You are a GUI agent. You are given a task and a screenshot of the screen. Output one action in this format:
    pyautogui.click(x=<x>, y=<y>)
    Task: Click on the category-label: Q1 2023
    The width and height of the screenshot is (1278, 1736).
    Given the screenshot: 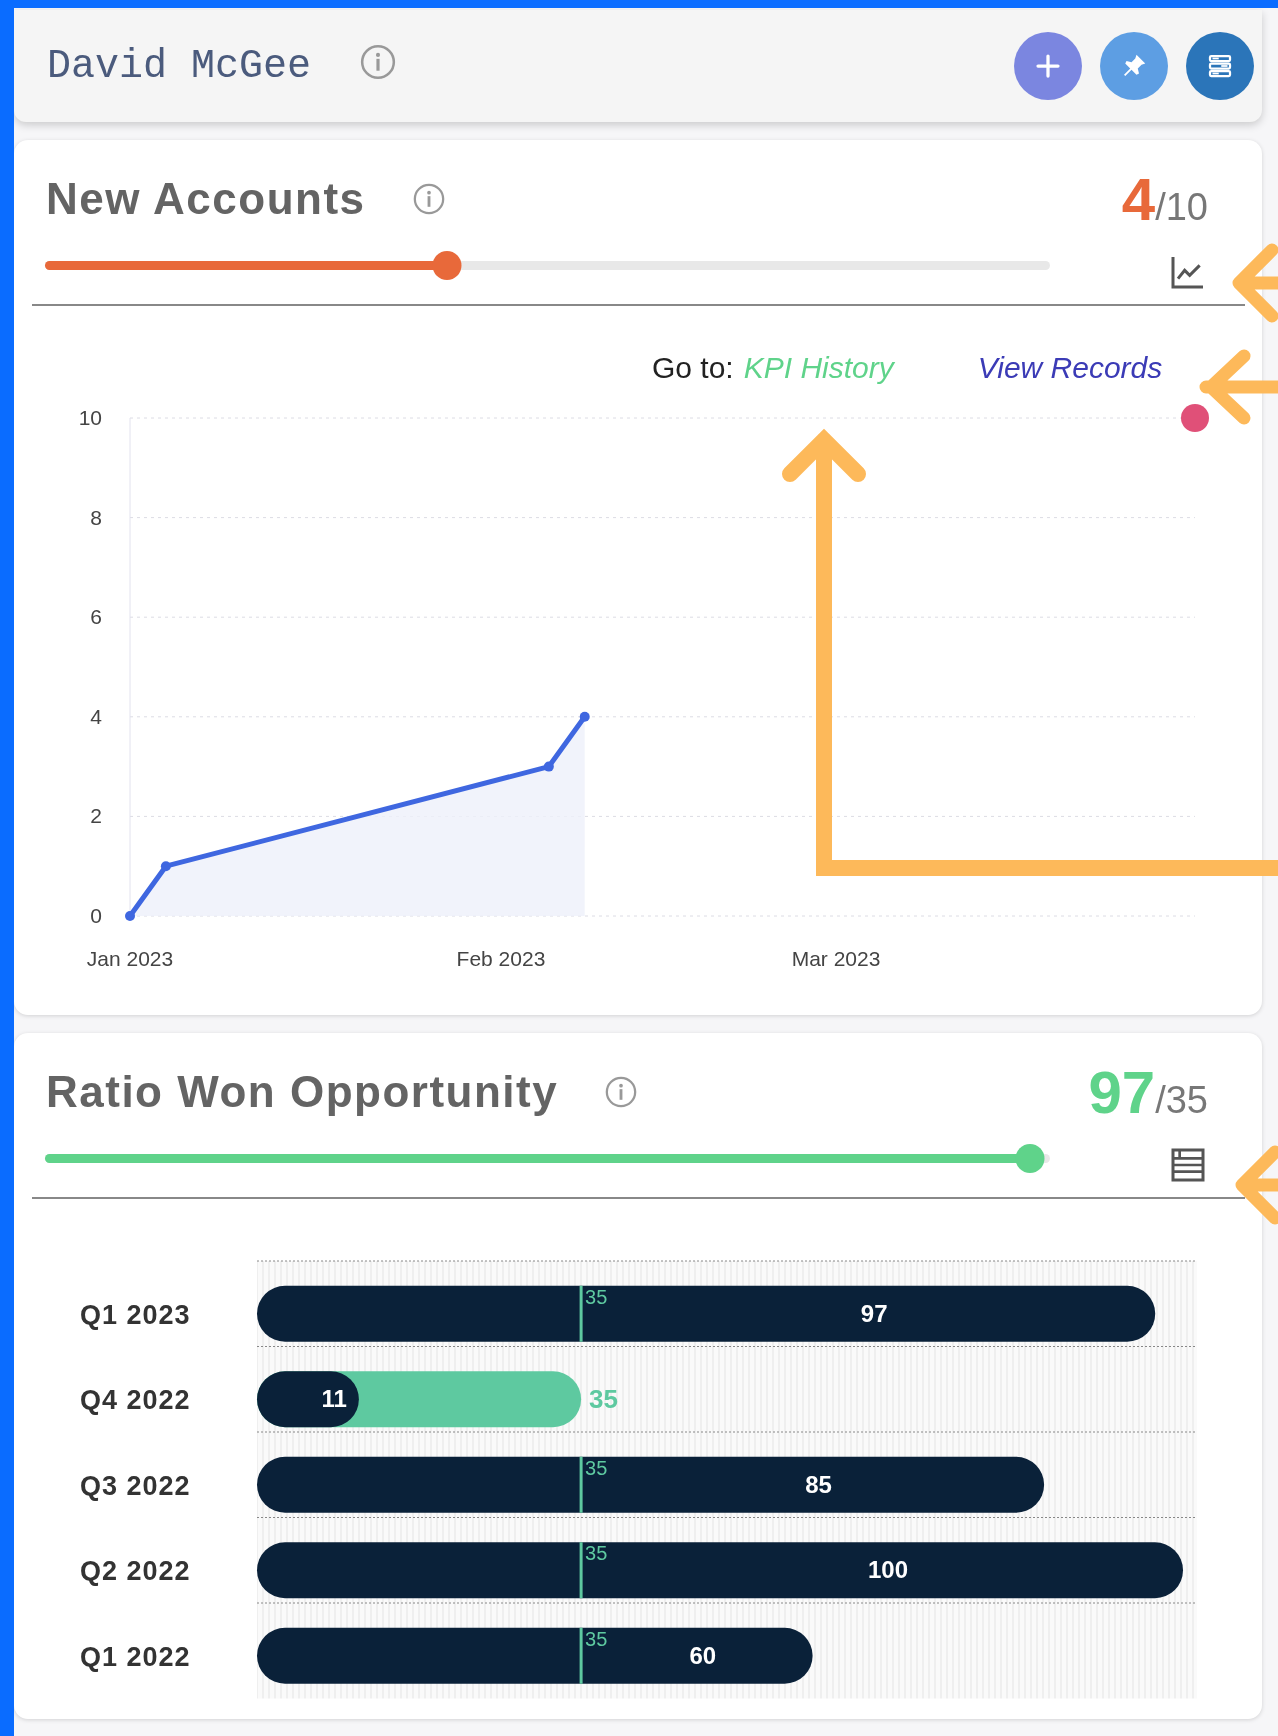 What is the action you would take?
    pyautogui.click(x=135, y=1314)
    